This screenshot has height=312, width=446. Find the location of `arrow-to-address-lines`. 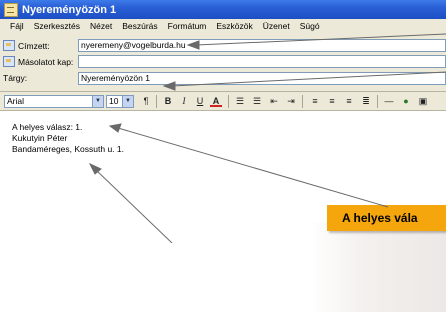

arrow-to-address-lines is located at coordinates (134, 206).